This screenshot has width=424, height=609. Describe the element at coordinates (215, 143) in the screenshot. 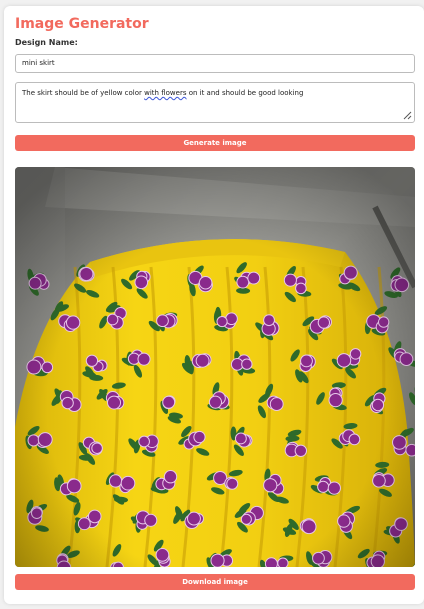

I see `generate-image-button: Generate image` at that location.